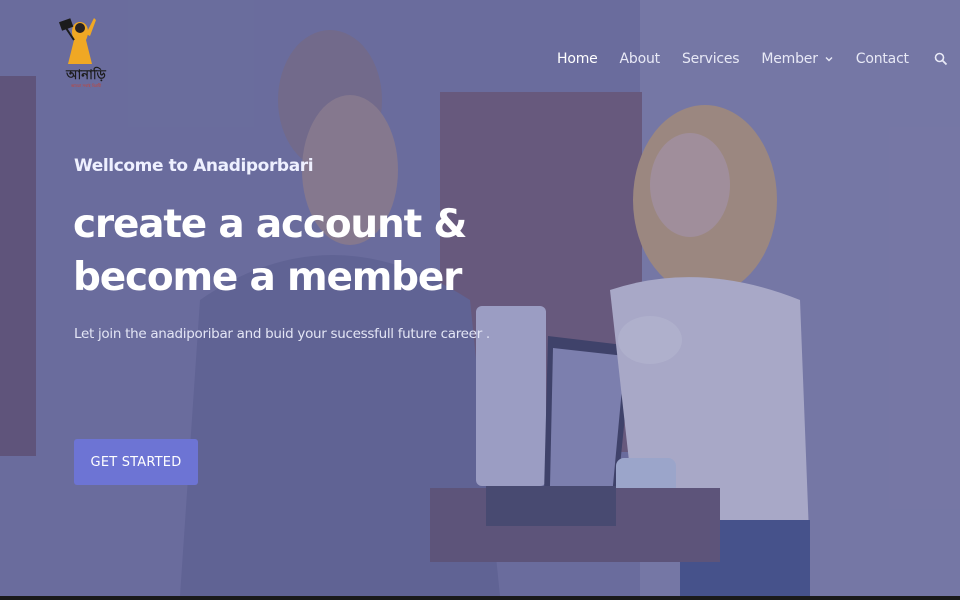 The width and height of the screenshot is (960, 600). Describe the element at coordinates (829, 59) in the screenshot. I see `chevron-down-icon` at that location.